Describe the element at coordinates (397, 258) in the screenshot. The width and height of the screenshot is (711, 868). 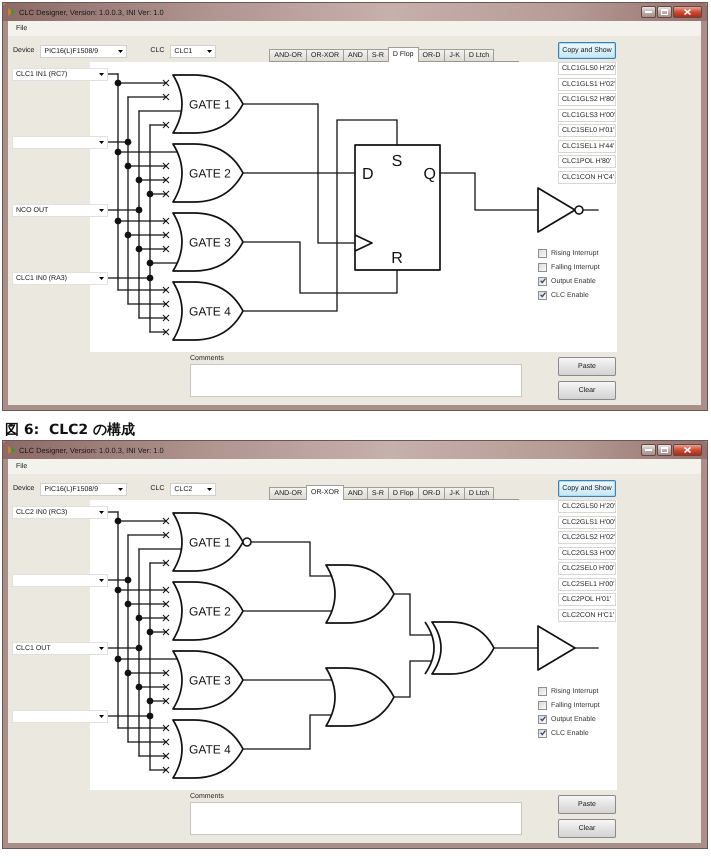
I see `pin-label: R` at that location.